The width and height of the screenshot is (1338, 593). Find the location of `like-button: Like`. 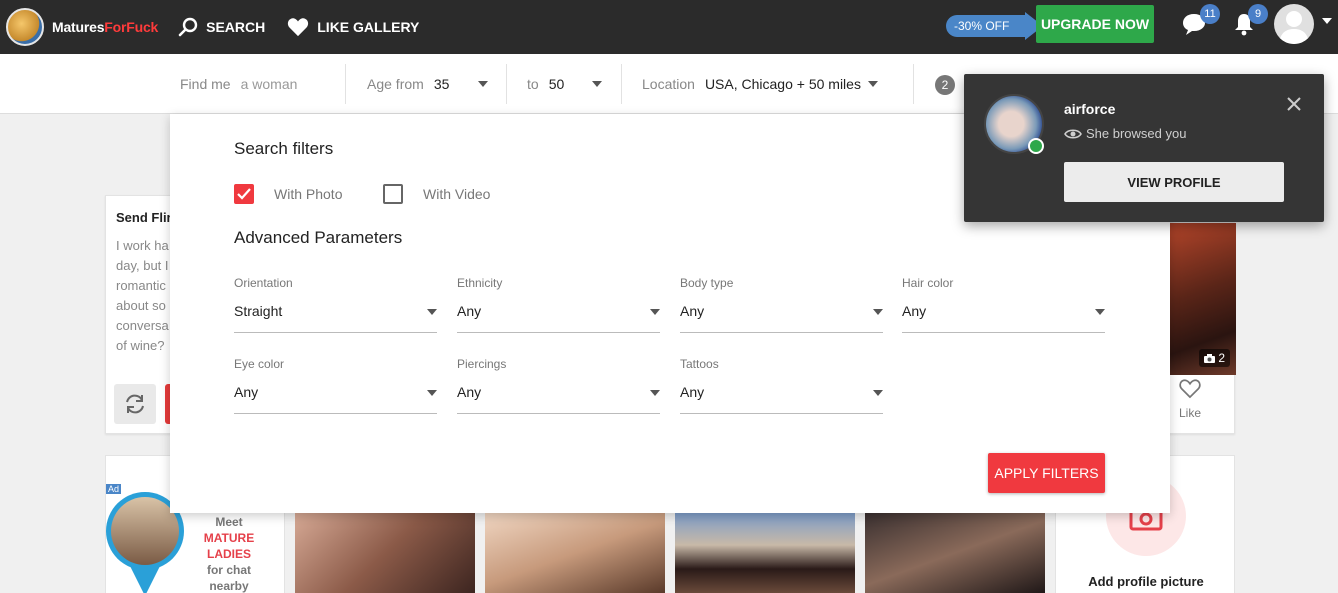

like-button: Like is located at coordinates (1190, 399).